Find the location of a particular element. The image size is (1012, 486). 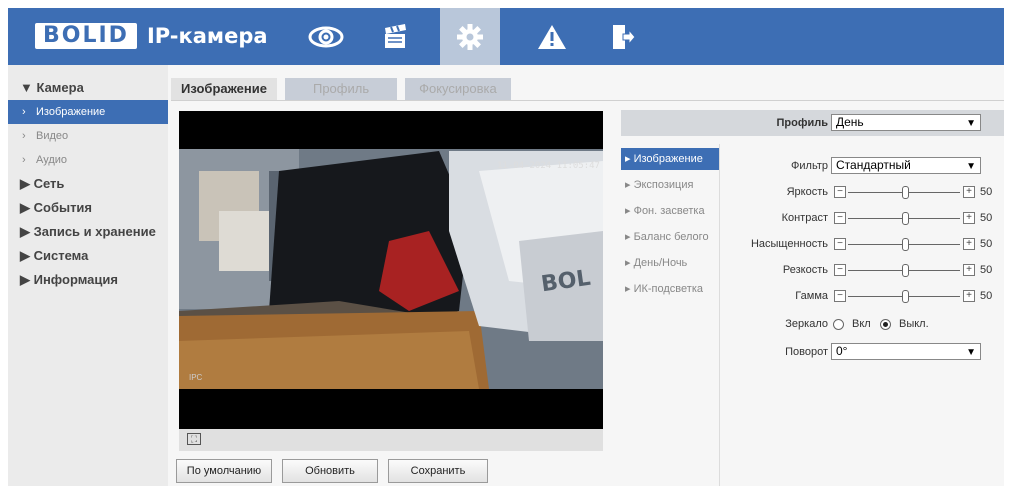

osd-timestamp: 11-04-2024 11:05:47 is located at coordinates (548, 166).